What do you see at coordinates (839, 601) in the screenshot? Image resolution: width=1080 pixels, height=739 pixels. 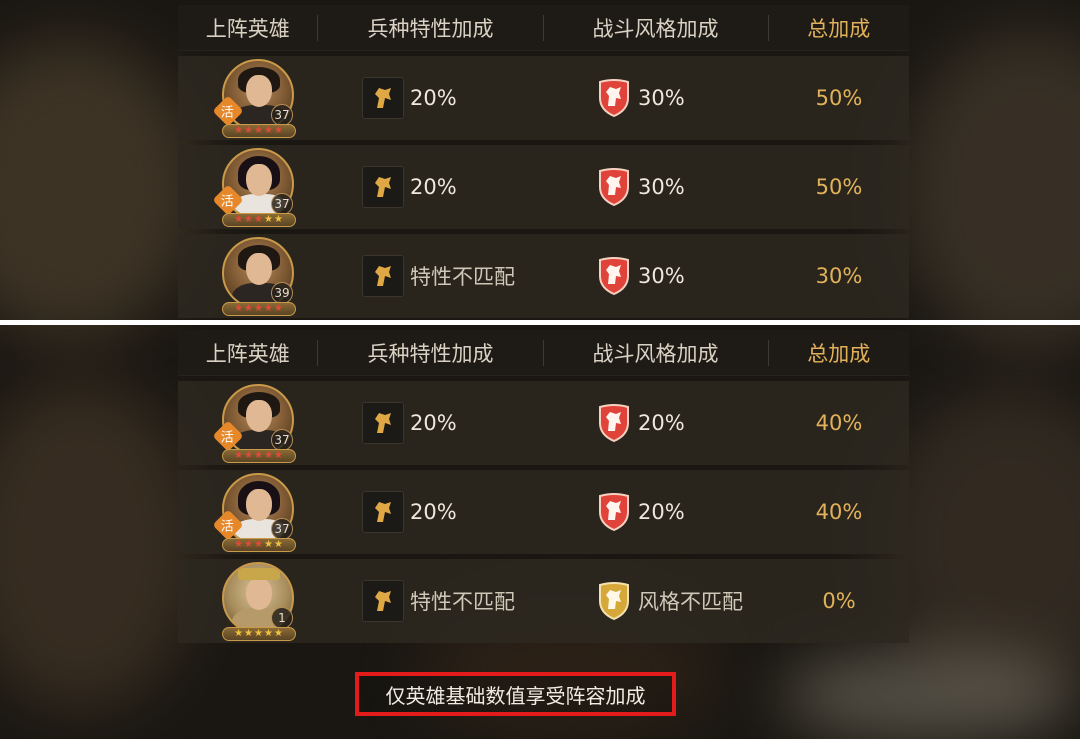 I see `total-bonus-value: 0%` at bounding box center [839, 601].